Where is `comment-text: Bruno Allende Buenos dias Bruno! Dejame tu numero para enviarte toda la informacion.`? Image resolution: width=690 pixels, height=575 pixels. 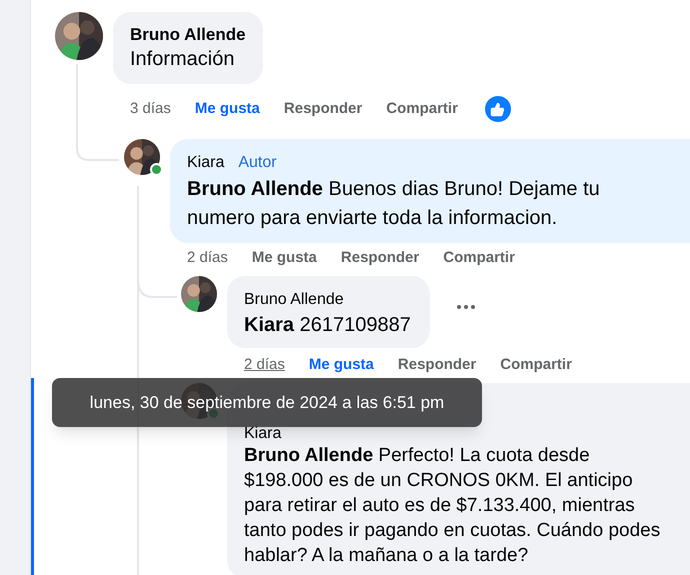 comment-text: Bruno Allende Buenos dias Bruno! Dejame tu numero para enviarte toda la informacion. is located at coordinates (394, 204).